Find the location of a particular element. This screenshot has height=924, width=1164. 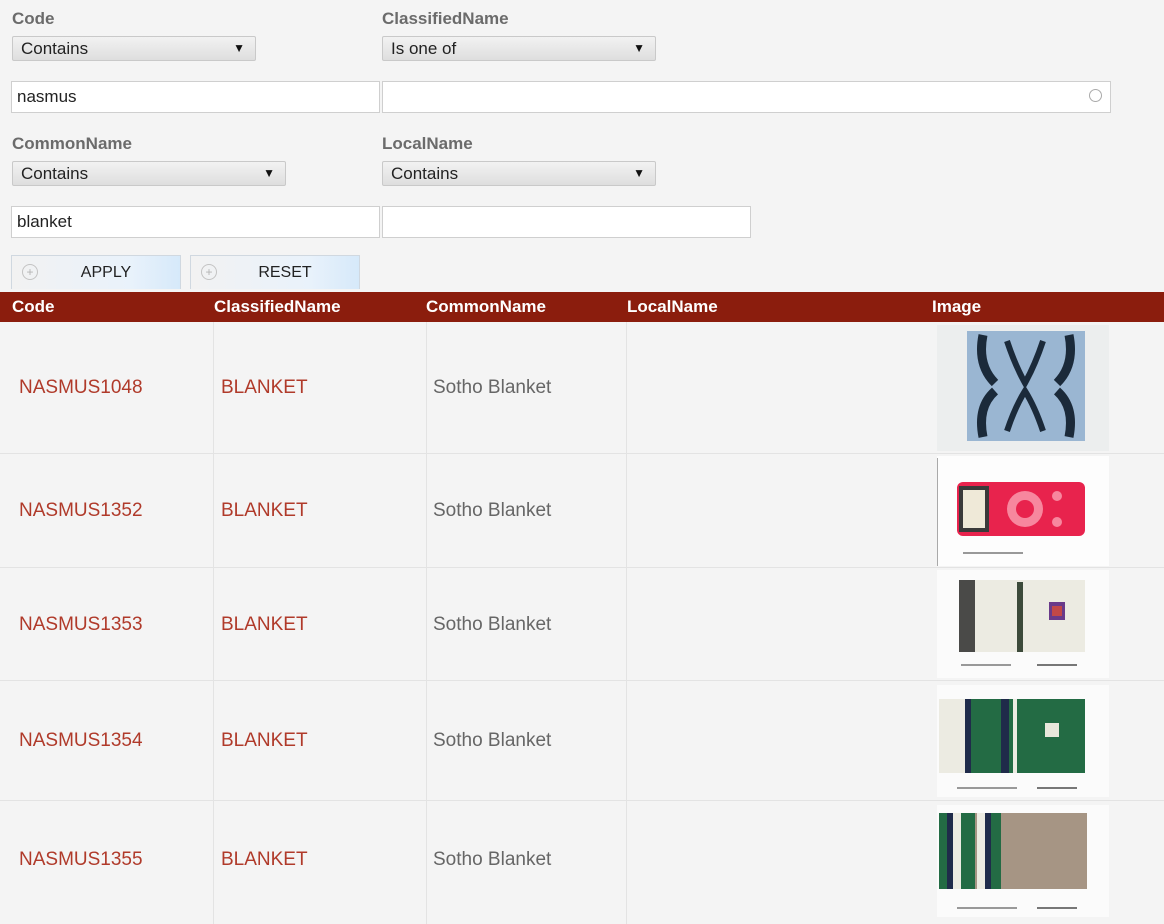

column-header-commonname: CommonName is located at coordinates (486, 307).